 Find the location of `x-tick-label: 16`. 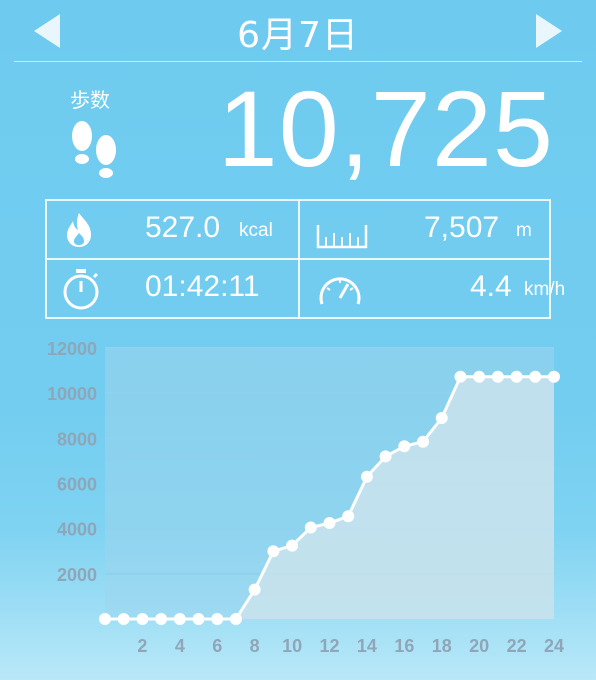

x-tick-label: 16 is located at coordinates (404, 646).